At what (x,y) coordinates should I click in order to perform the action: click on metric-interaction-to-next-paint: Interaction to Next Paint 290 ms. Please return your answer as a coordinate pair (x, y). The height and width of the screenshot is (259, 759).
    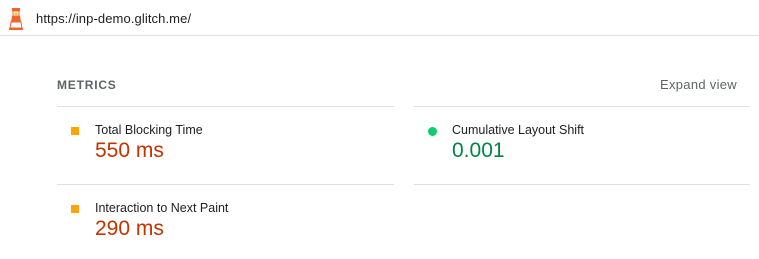
    Looking at the image, I should click on (231, 225).